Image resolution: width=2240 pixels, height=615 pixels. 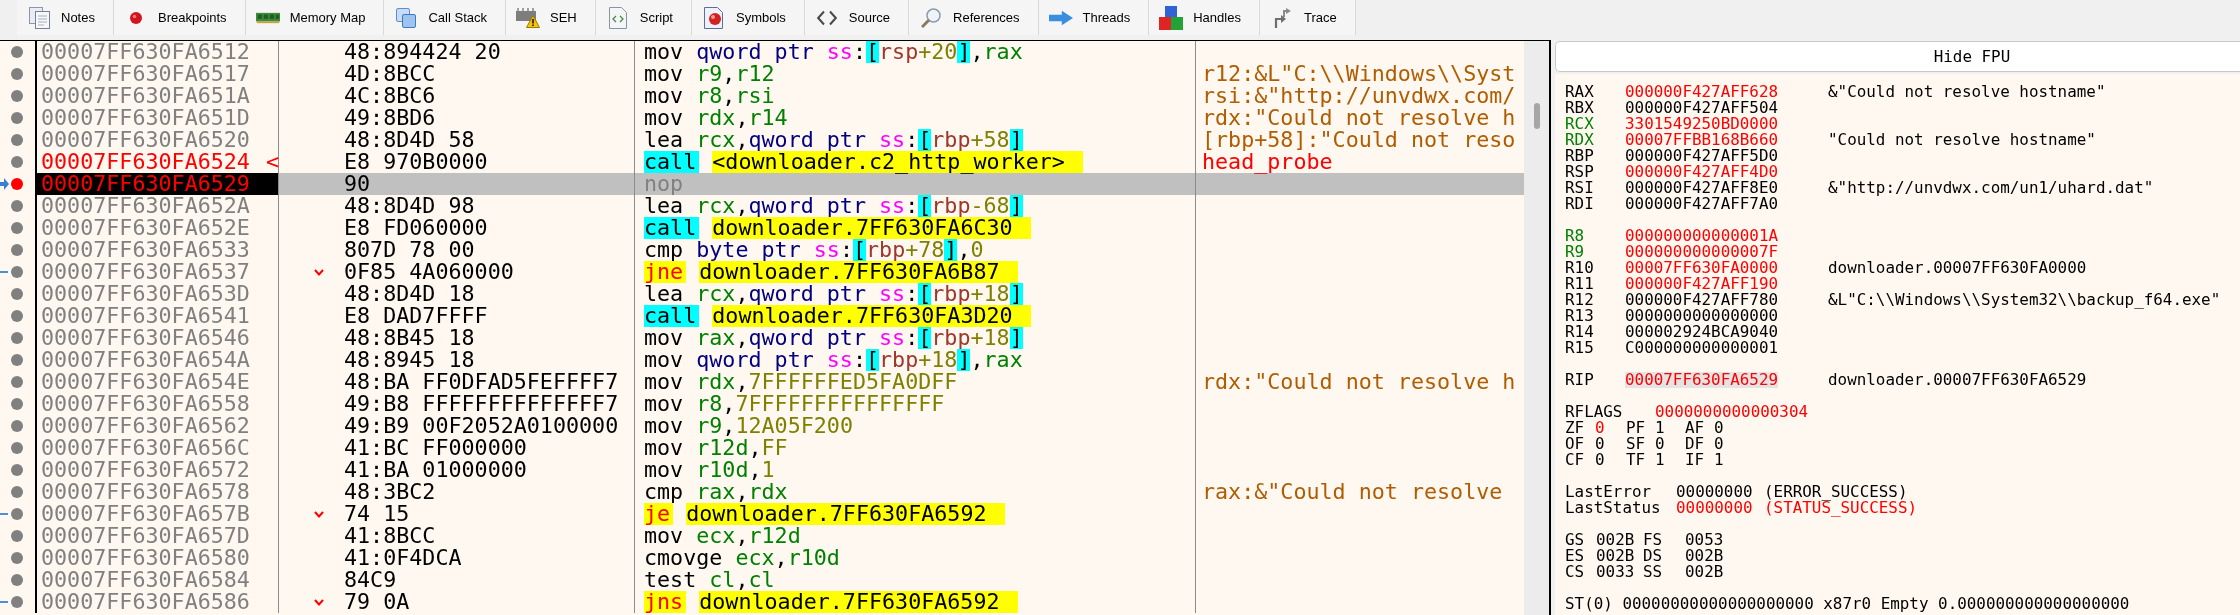 I want to click on register-value: 000000F427AFF7A0, so click(x=1702, y=204).